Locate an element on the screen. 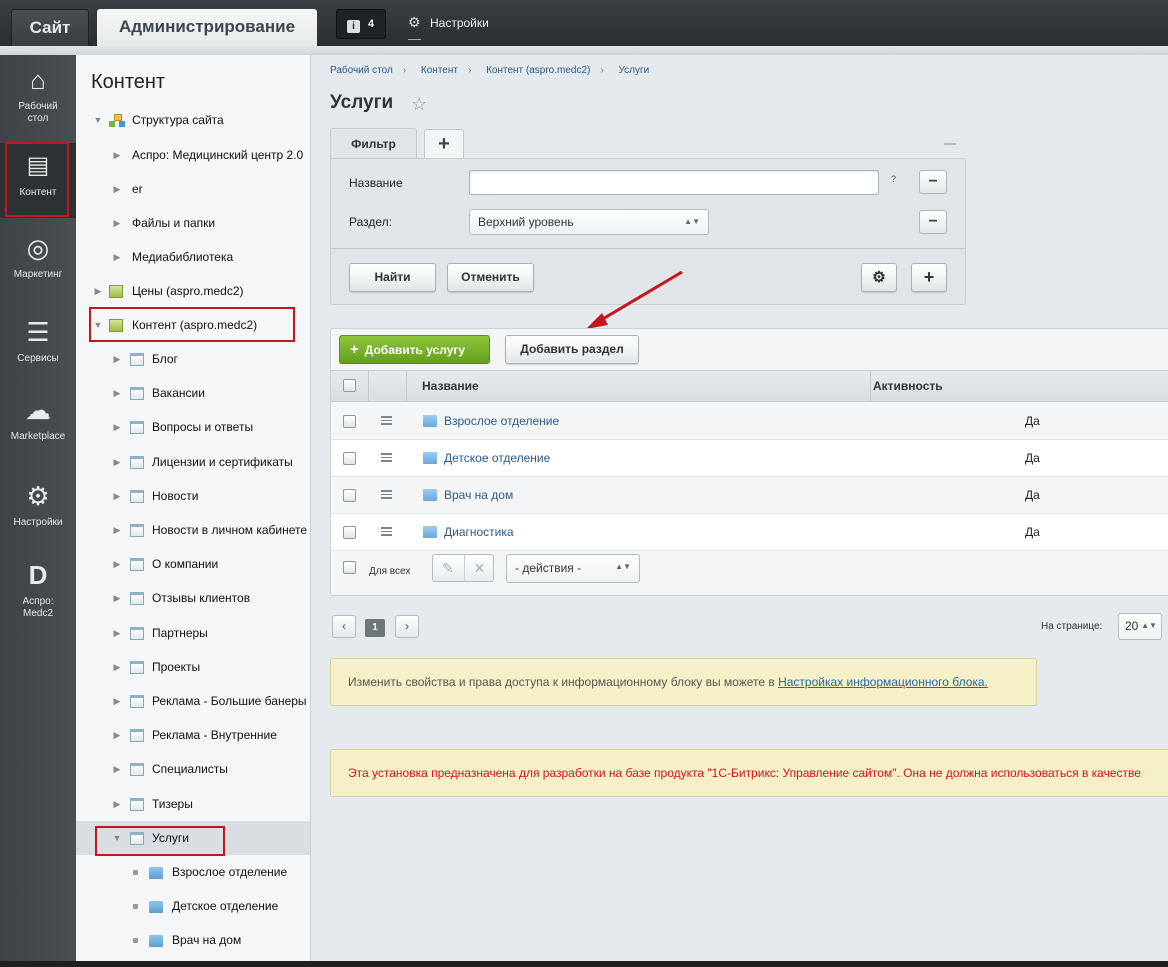 The image size is (1168, 967). nav-item-services: ☰ Сервисы is located at coordinates (38, 347).